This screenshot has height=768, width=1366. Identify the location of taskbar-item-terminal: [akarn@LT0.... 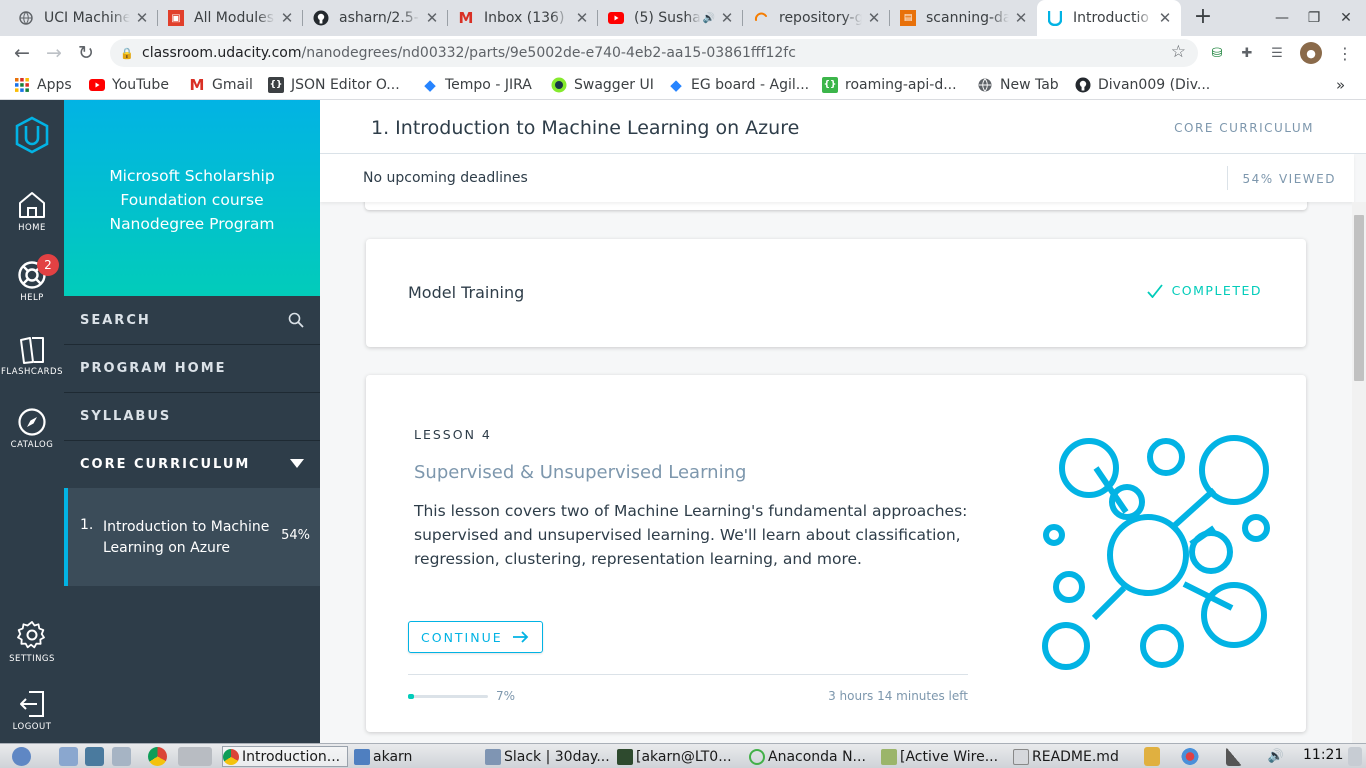
(680, 756).